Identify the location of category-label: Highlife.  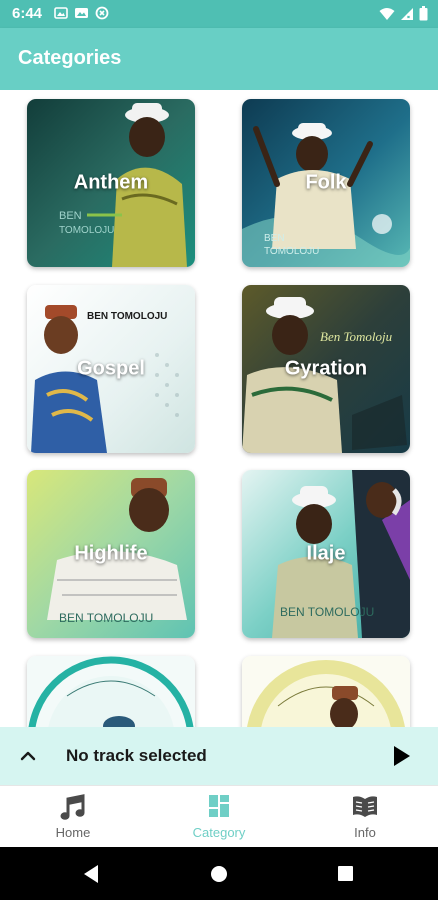
(111, 553).